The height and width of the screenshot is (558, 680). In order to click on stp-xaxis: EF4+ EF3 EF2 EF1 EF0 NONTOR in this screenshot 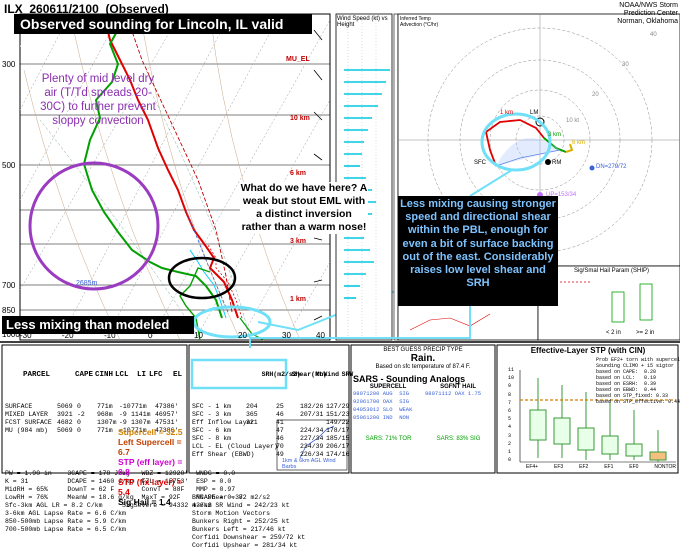, I will do `click(601, 467)`.